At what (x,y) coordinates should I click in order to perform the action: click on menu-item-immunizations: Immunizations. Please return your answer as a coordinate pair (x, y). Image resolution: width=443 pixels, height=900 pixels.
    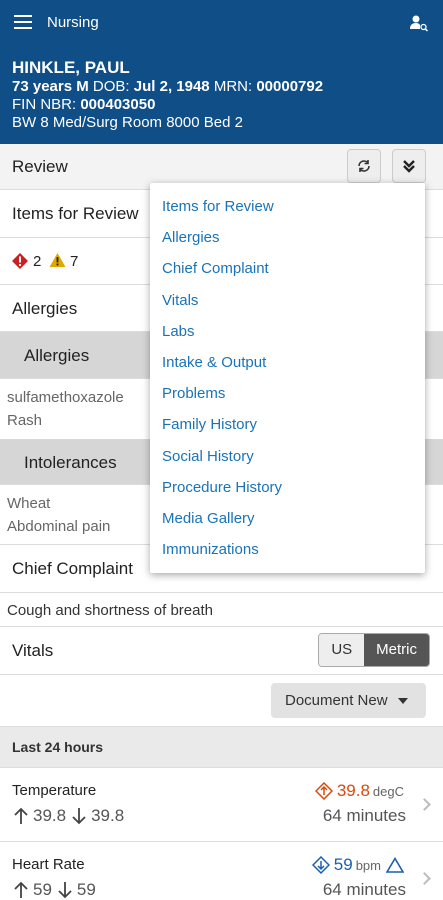
    Looking at the image, I should click on (287, 549).